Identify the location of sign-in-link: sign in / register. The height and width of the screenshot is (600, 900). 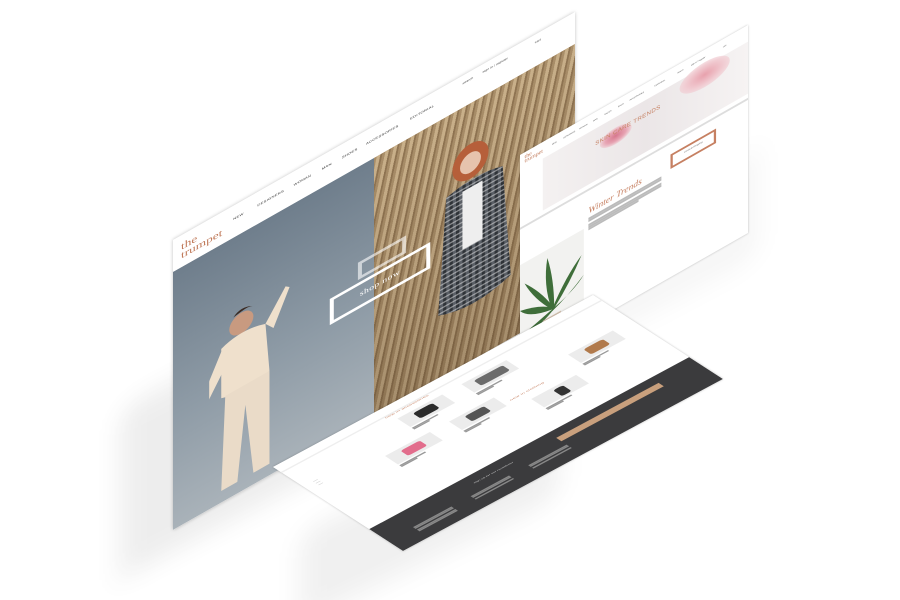
(495, 67).